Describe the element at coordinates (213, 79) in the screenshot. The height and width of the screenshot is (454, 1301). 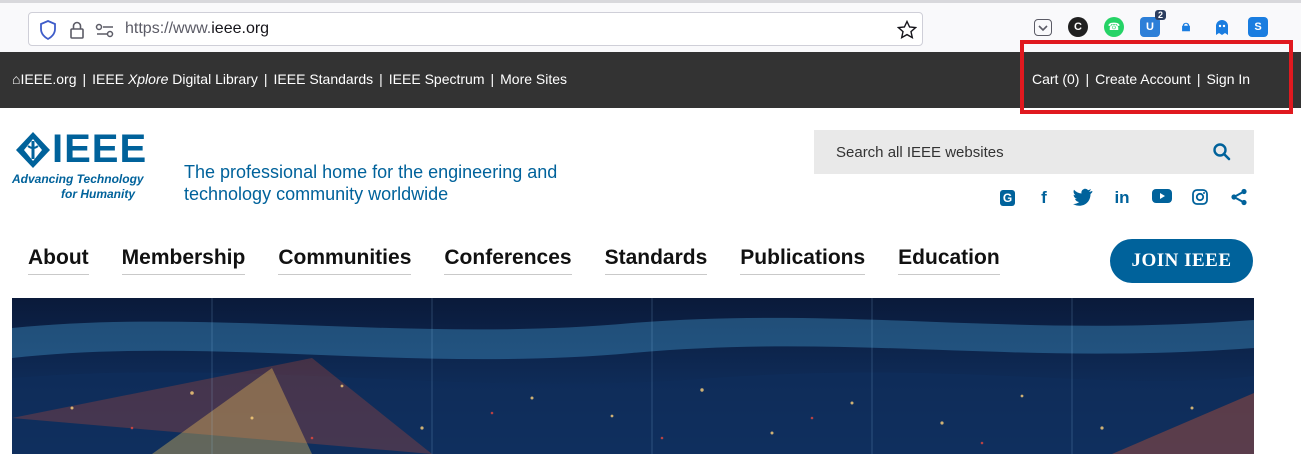
I see `xplore-suffix: Digital Library` at that location.